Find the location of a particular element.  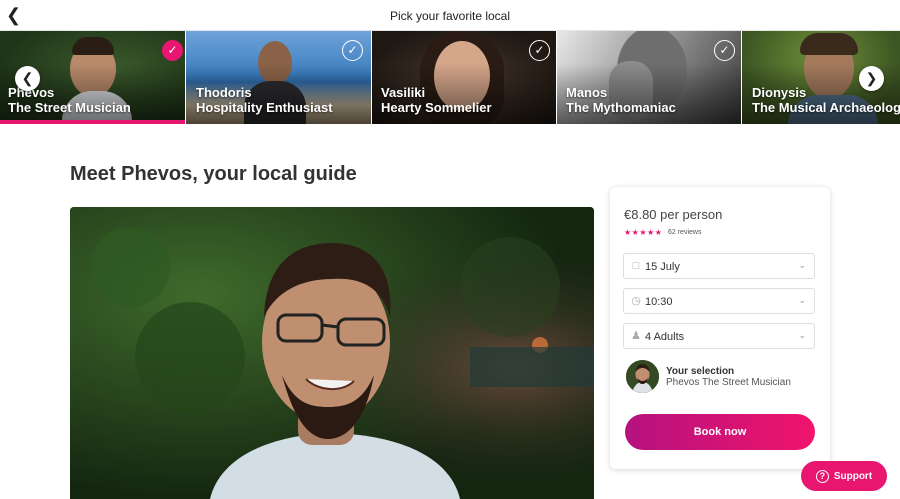

time-select: ◷ 10:30 ⌄ is located at coordinates (719, 301).